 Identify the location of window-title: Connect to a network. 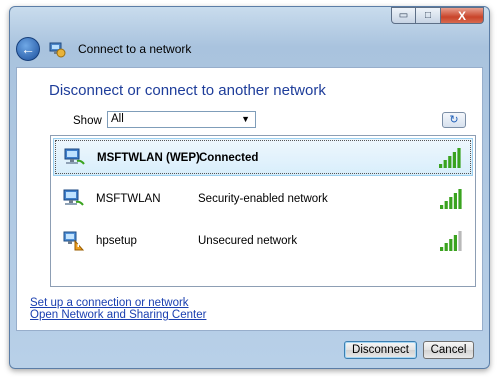
(135, 49).